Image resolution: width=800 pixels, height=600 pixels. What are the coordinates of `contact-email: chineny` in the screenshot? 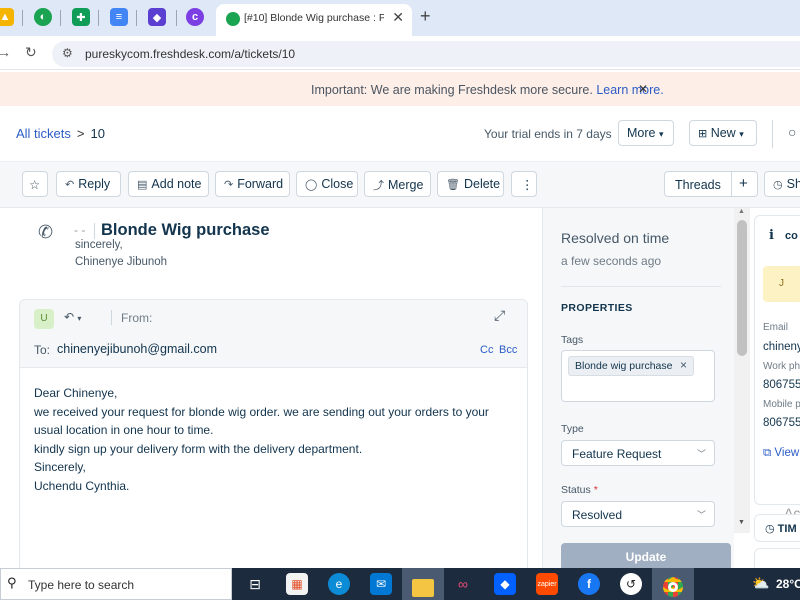 It's located at (781, 347).